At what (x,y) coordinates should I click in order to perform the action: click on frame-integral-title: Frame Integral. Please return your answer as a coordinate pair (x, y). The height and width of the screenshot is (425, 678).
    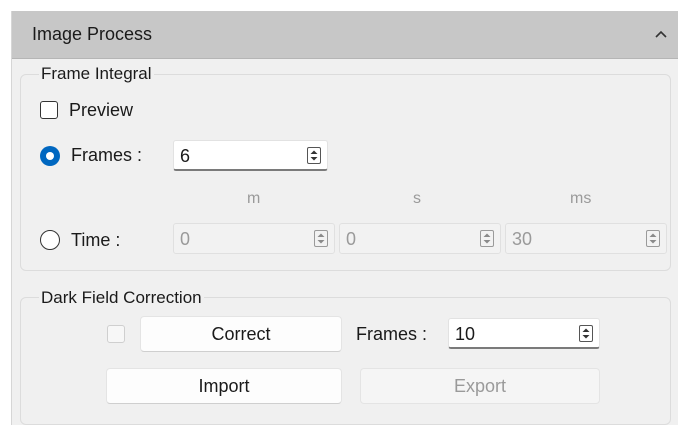
    Looking at the image, I should click on (96, 74).